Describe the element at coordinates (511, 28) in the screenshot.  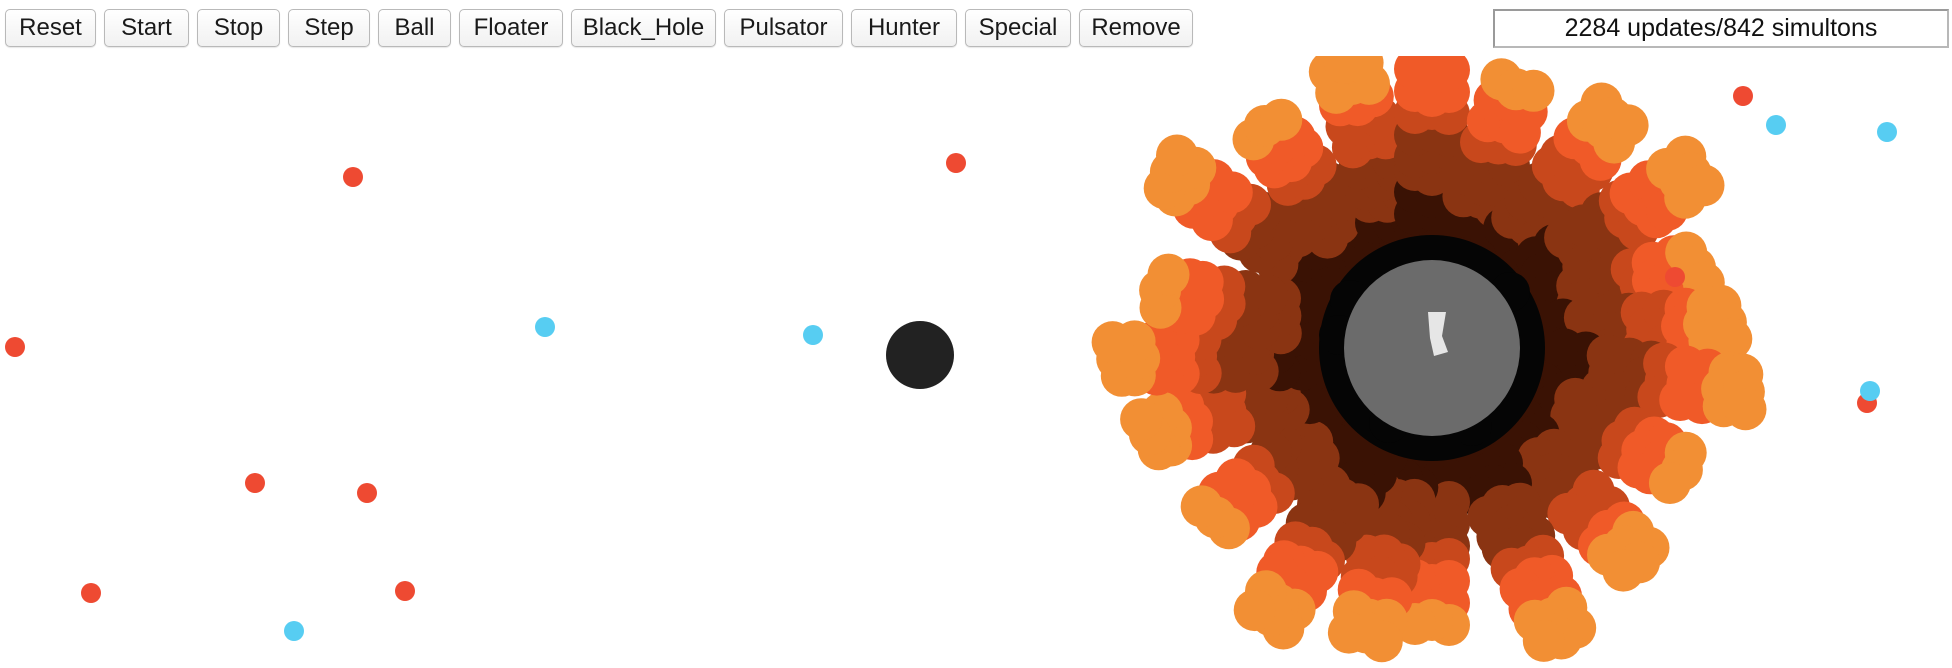
I see `floater-button: Floater` at that location.